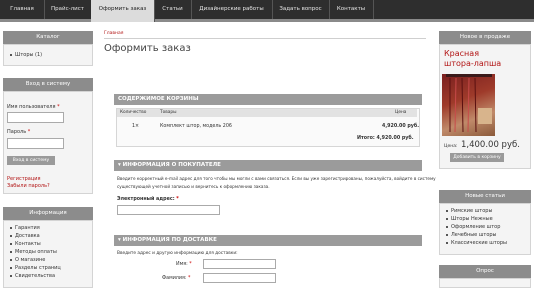 The width and height of the screenshot is (534, 288). I want to click on info-item: Разделы страниц, so click(35, 268).